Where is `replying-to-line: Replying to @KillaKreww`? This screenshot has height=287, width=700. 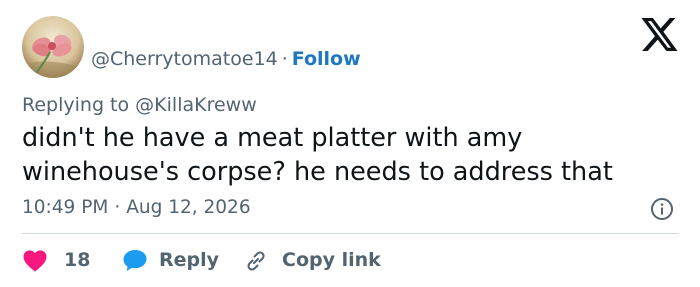 replying-to-line: Replying to @KillaKreww is located at coordinates (139, 105).